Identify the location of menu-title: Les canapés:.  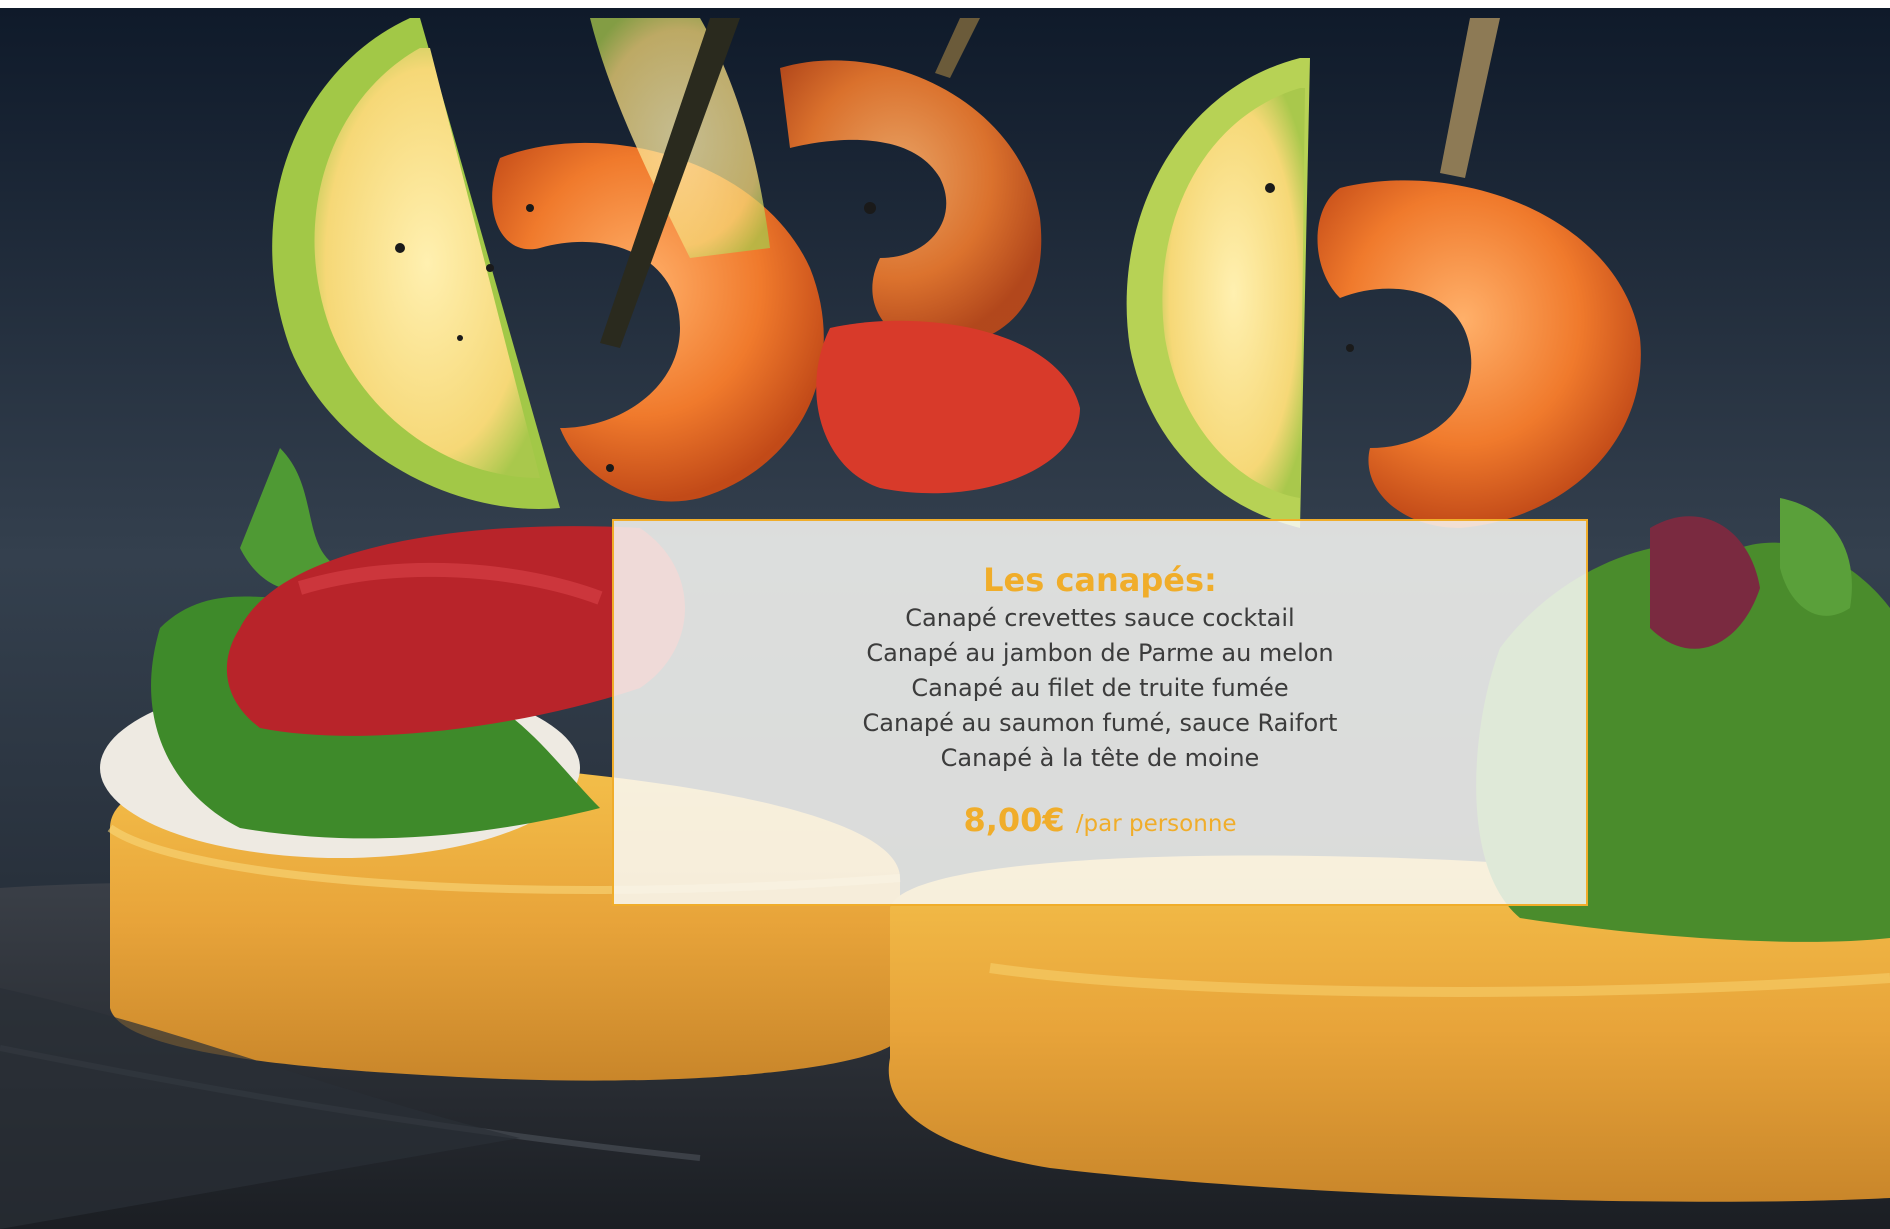
(1100, 580).